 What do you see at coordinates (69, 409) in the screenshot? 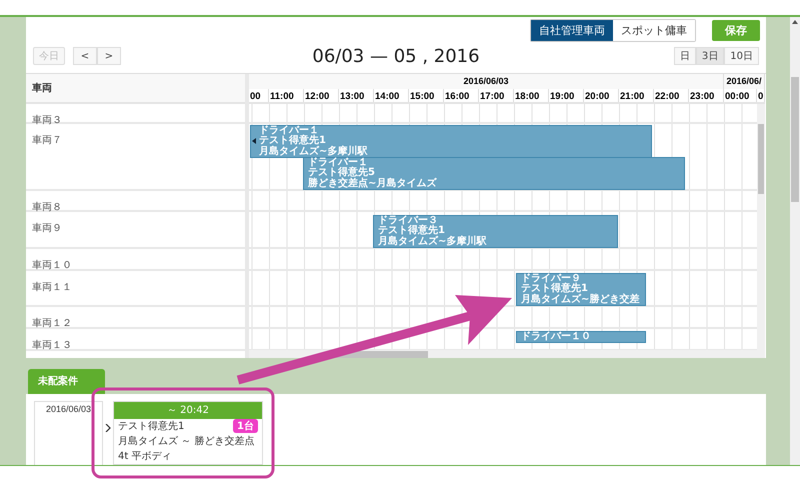
I see `date-label: 2016/06/03` at bounding box center [69, 409].